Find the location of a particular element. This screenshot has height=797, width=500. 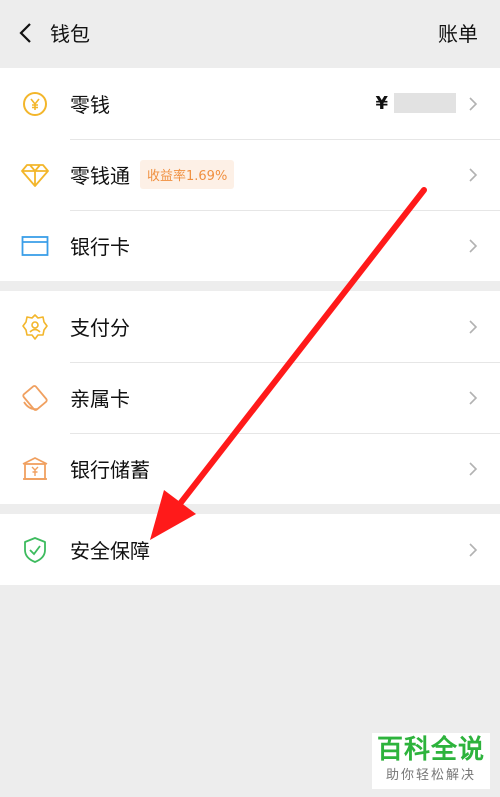

row-family-card: 亲属卡 is located at coordinates (250, 397).